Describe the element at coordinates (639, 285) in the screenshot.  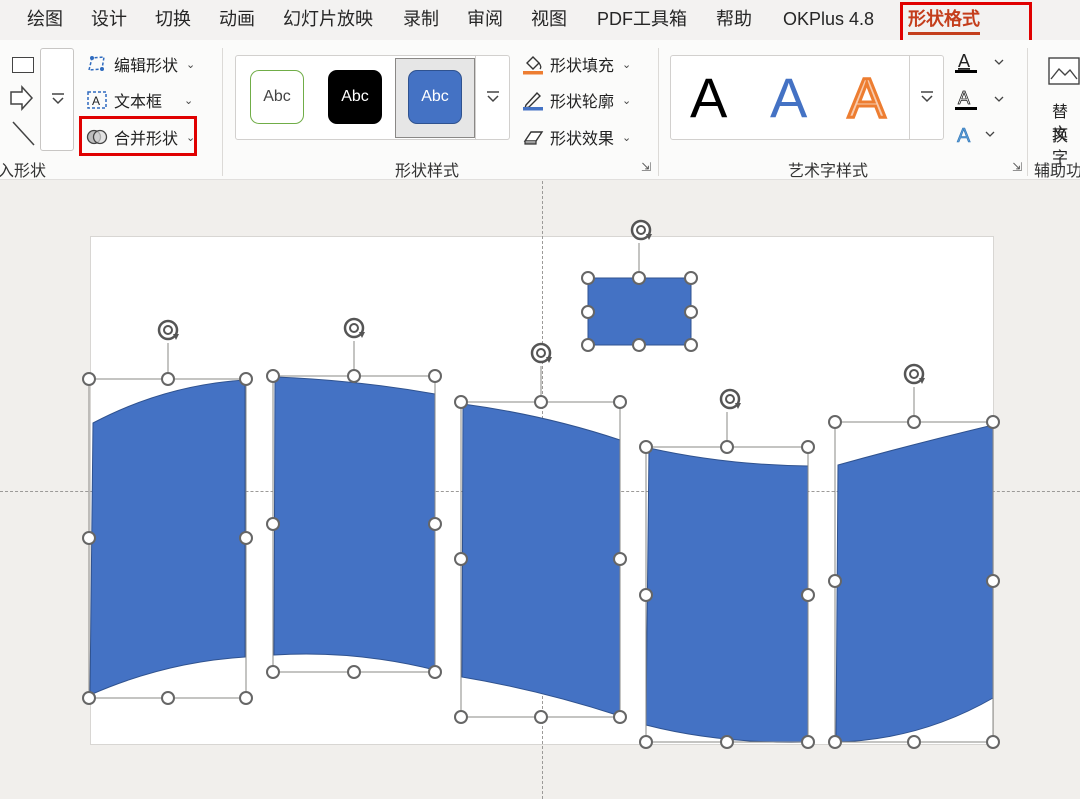
I see `small-rectangle-shape` at that location.